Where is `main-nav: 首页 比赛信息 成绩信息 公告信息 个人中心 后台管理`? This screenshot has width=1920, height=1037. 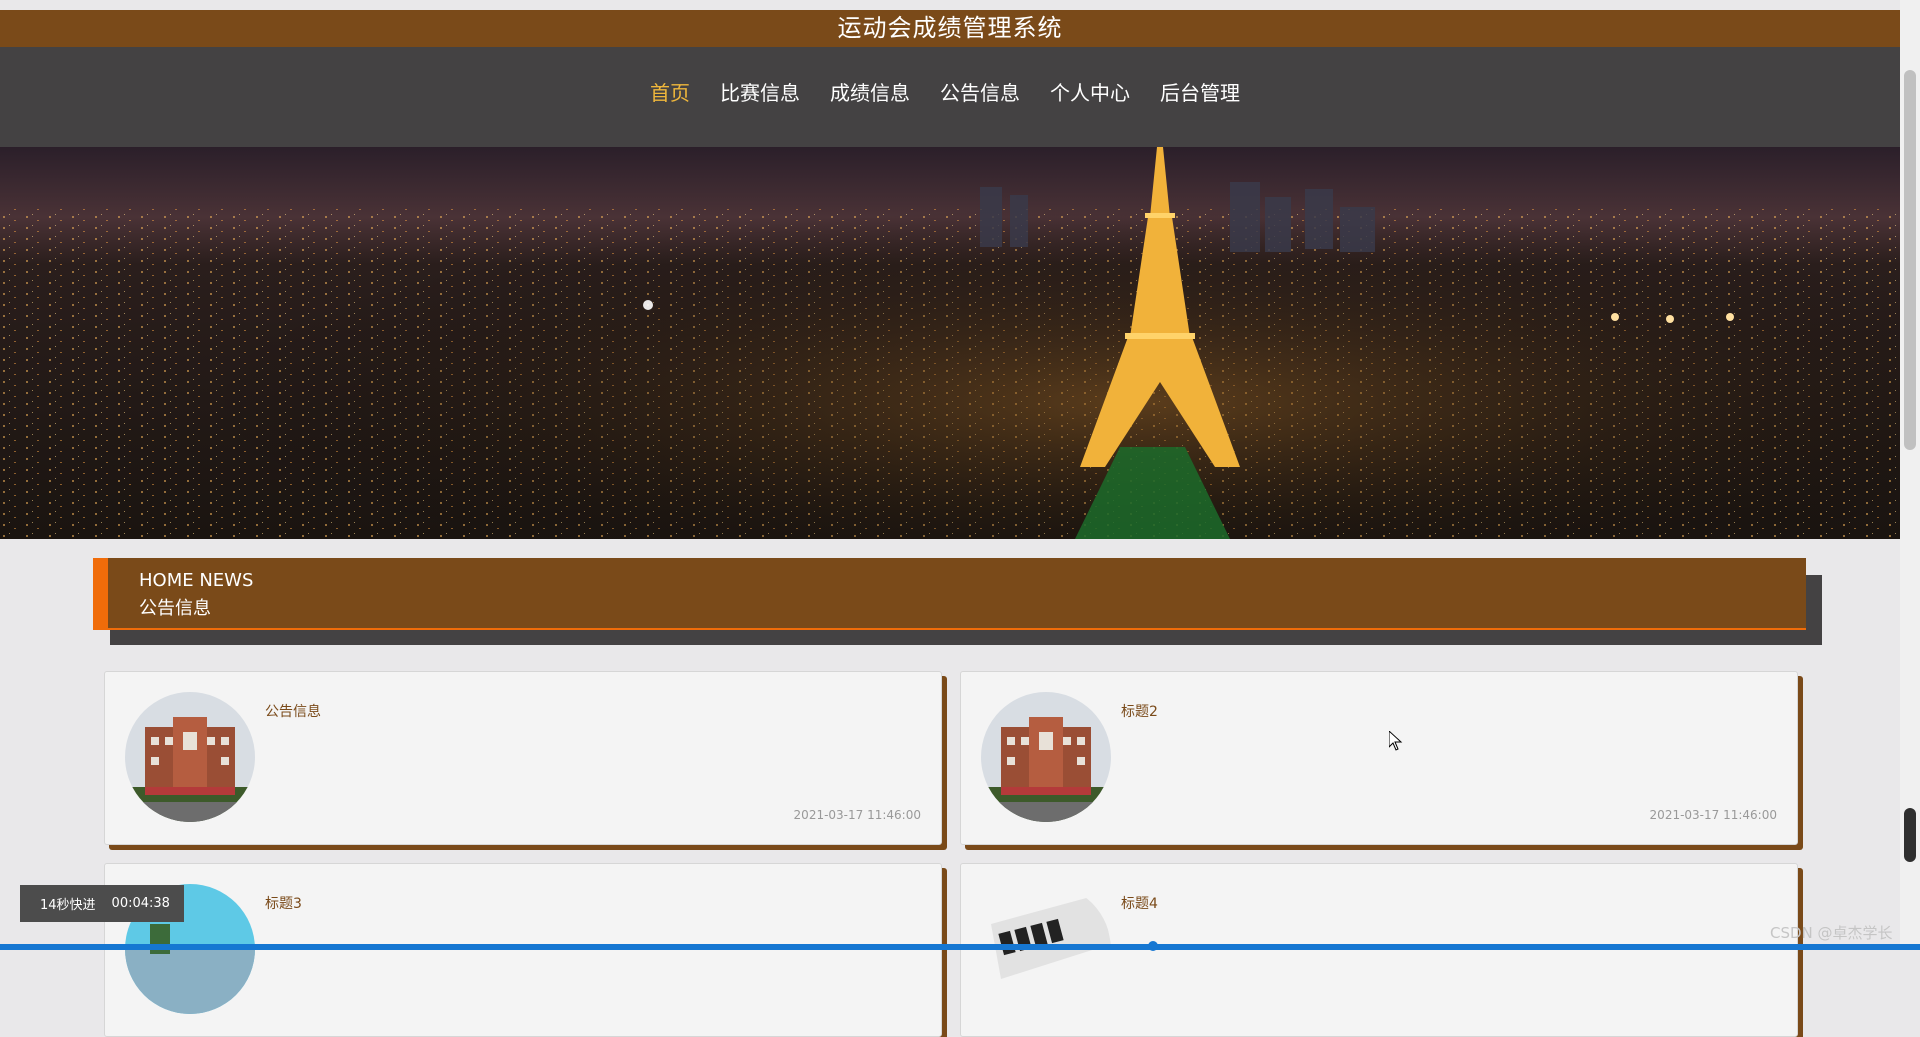 main-nav: 首页 比赛信息 成绩信息 公告信息 个人中心 后台管理 is located at coordinates (950, 97).